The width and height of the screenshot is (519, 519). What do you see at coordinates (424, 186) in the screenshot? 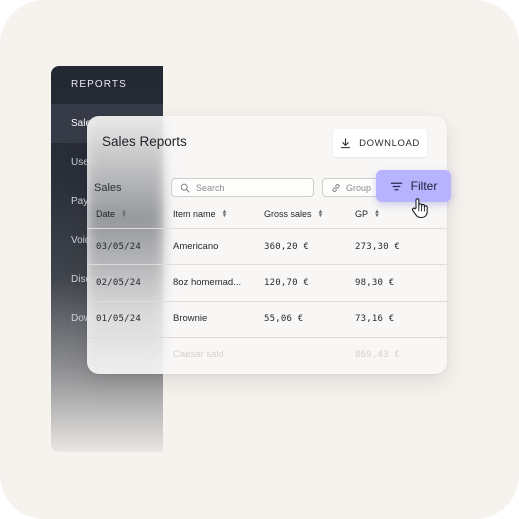
I see `filter-button-label: Filter` at bounding box center [424, 186].